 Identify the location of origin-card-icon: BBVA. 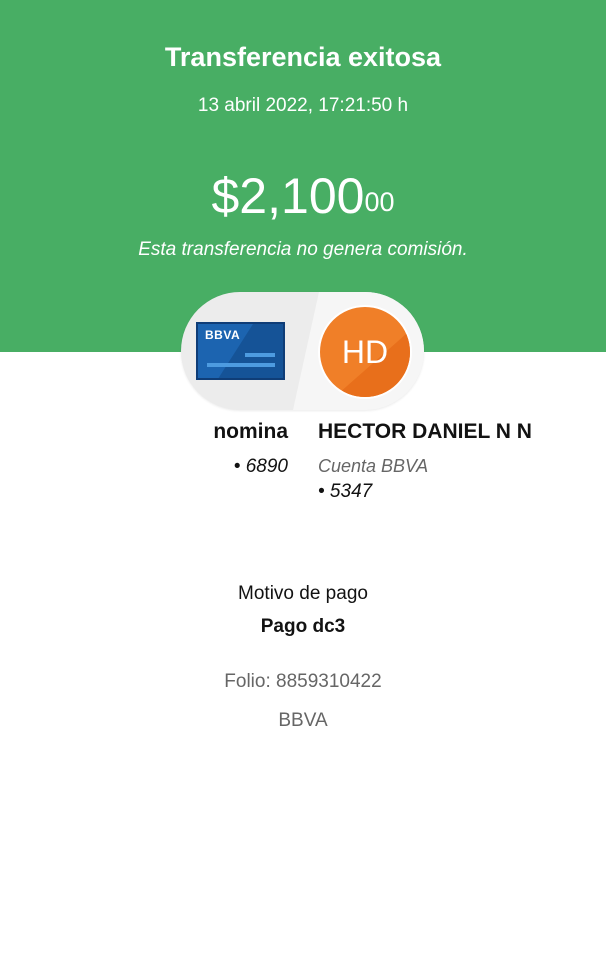
(240, 351).